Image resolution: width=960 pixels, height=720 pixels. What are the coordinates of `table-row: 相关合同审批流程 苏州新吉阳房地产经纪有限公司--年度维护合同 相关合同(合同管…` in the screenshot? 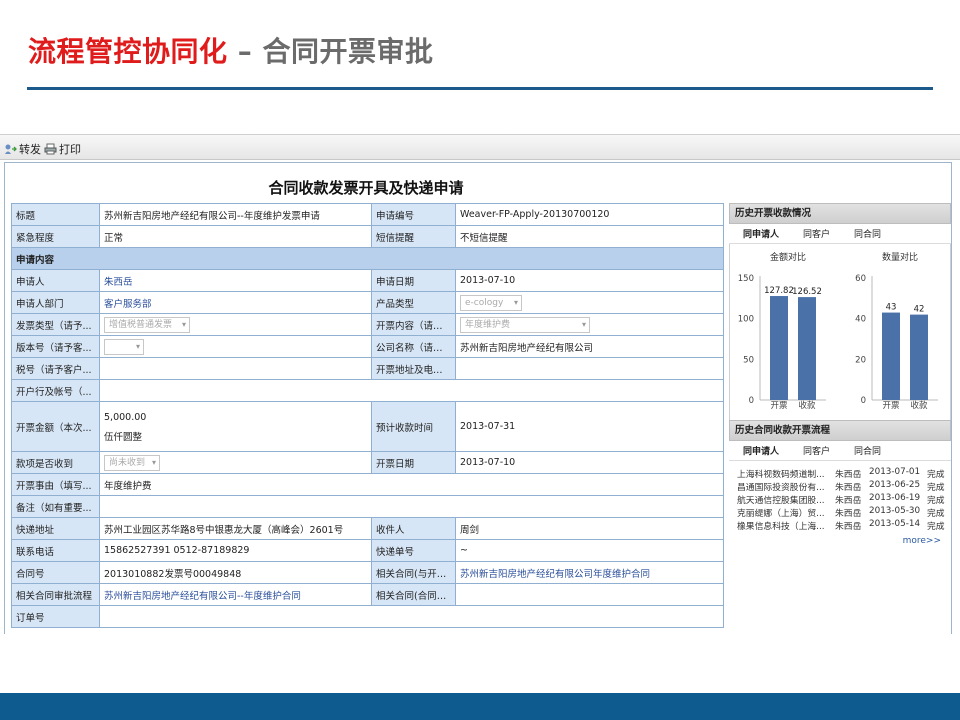 It's located at (367, 594).